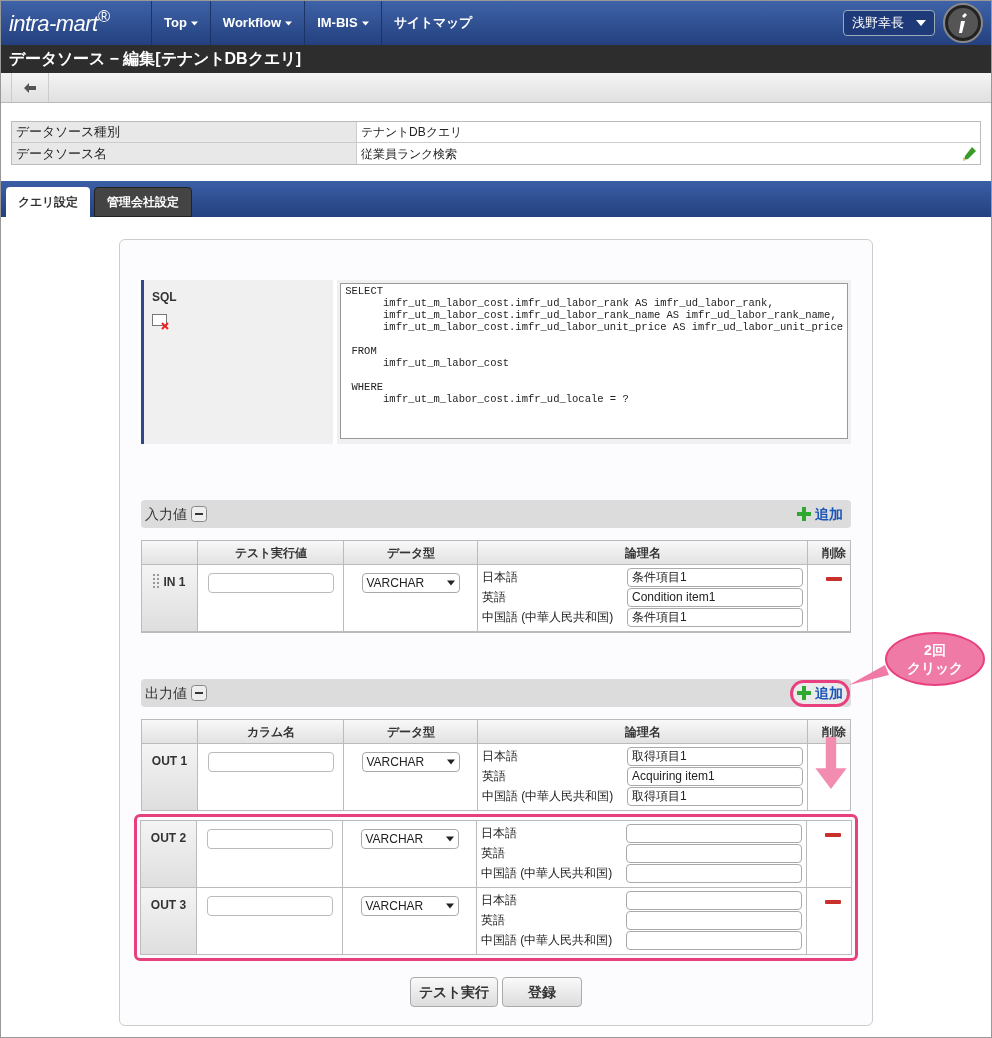 The image size is (992, 1038). I want to click on clear-icon, so click(161, 322).